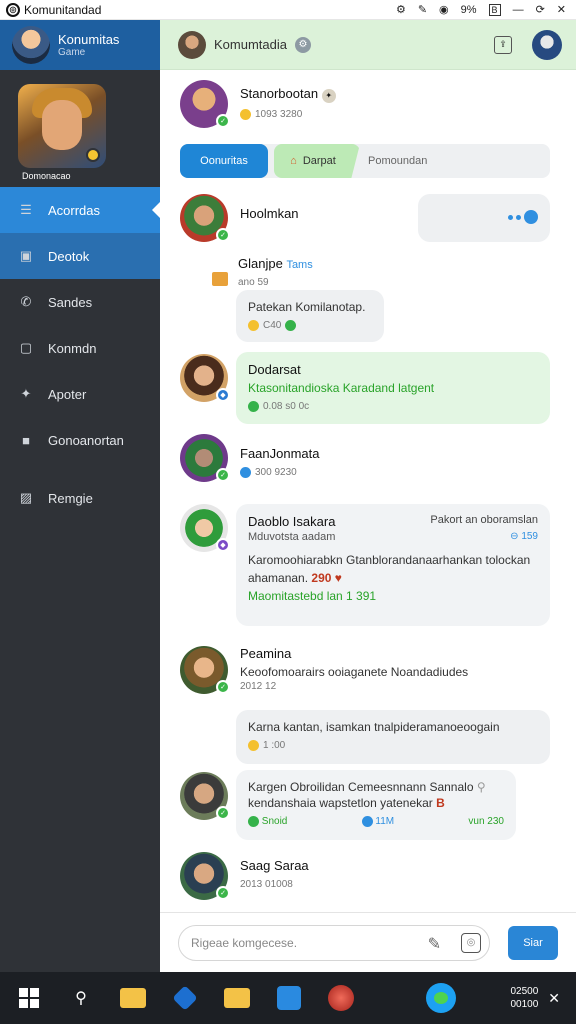 The width and height of the screenshot is (576, 1024). What do you see at coordinates (434, 944) in the screenshot?
I see `pen-icon: ✎` at bounding box center [434, 944].